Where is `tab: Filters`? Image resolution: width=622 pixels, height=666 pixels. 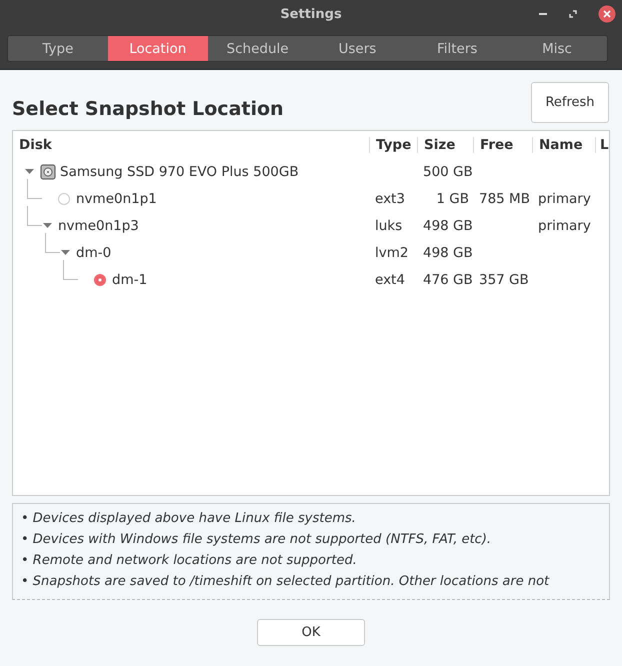 tab: Filters is located at coordinates (457, 48).